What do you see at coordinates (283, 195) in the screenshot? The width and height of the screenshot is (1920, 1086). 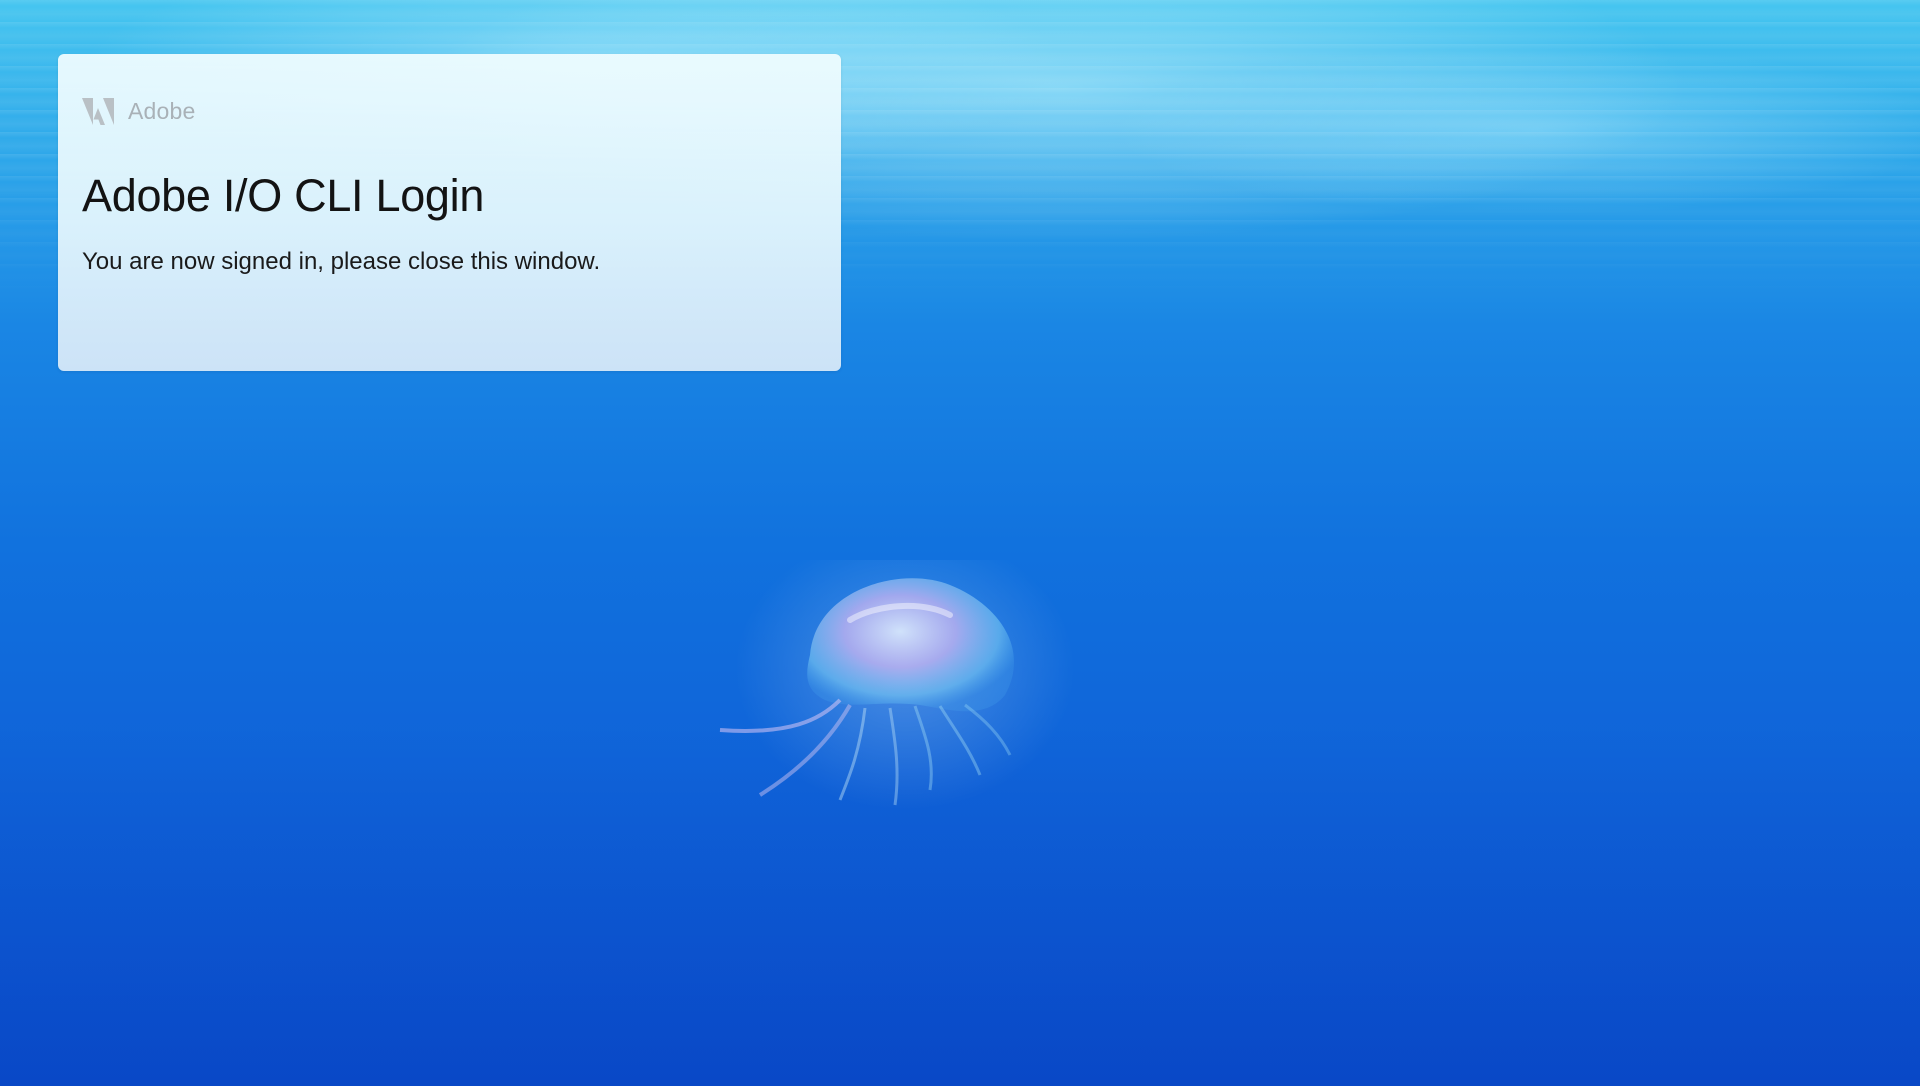 I see `page-title: Adobe I/O CLI Login` at bounding box center [283, 195].